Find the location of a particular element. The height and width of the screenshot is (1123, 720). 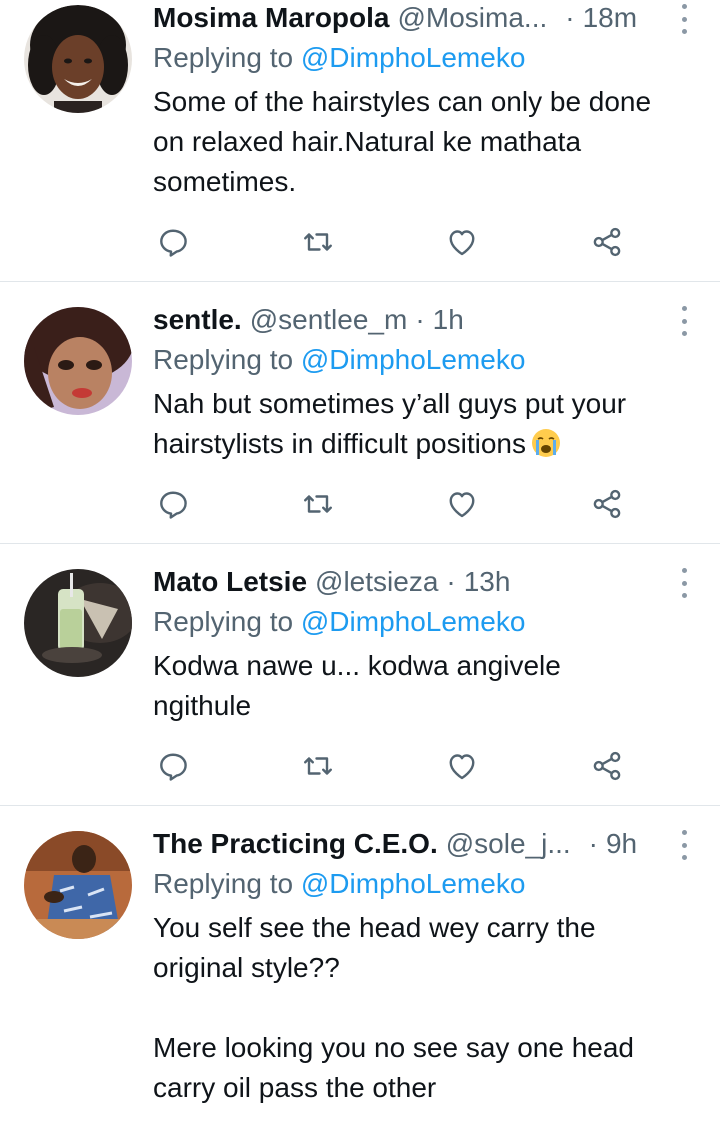

tweet-line: original style?? is located at coordinates (246, 967).